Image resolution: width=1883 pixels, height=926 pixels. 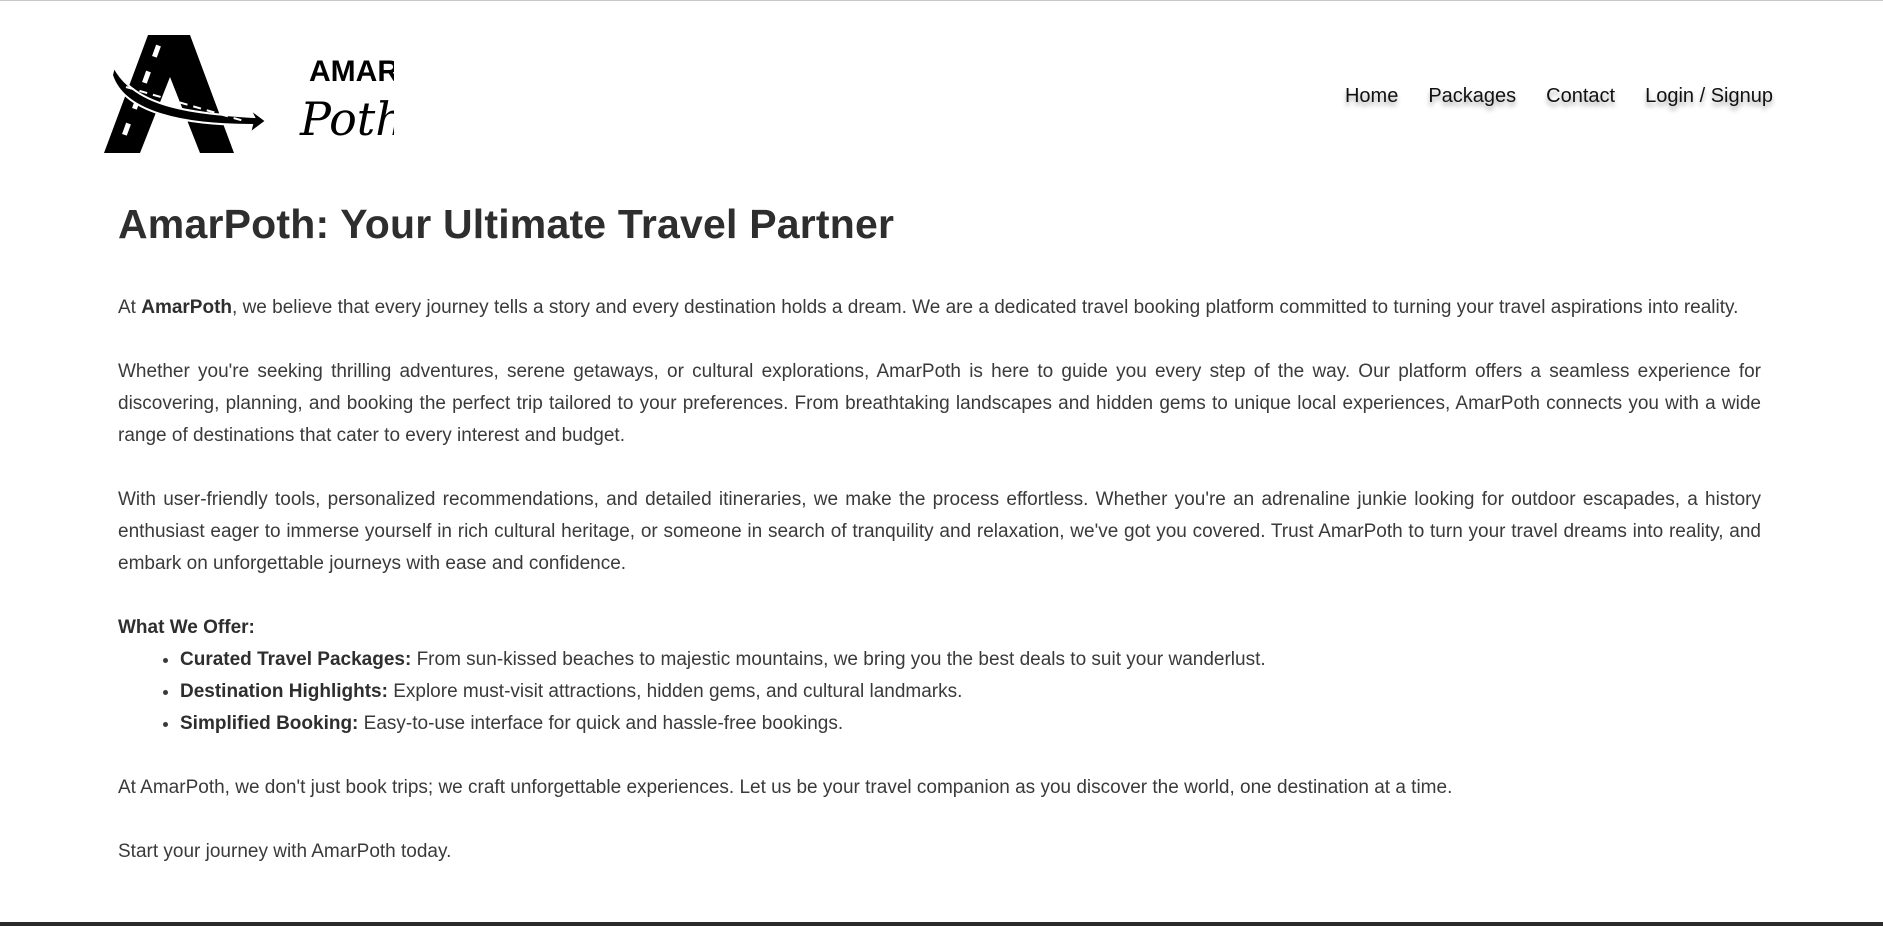 What do you see at coordinates (1371, 96) in the screenshot?
I see `nav-home: Home` at bounding box center [1371, 96].